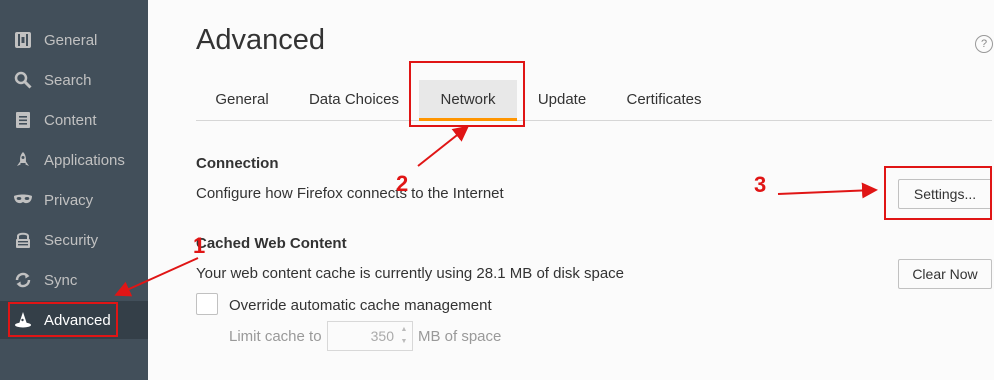 The image size is (994, 380). Describe the element at coordinates (242, 100) in the screenshot. I see `tab-general: General` at that location.